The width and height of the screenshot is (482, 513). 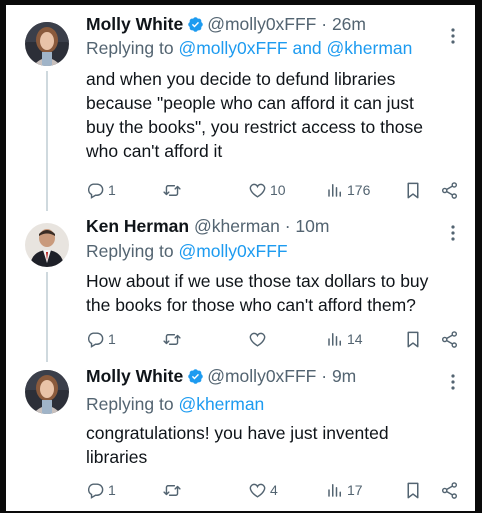 What do you see at coordinates (349, 24) in the screenshot?
I see `timestamp: 26m` at bounding box center [349, 24].